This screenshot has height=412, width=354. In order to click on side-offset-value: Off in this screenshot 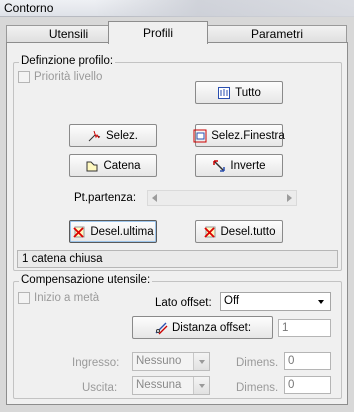, I will do `click(232, 301)`.